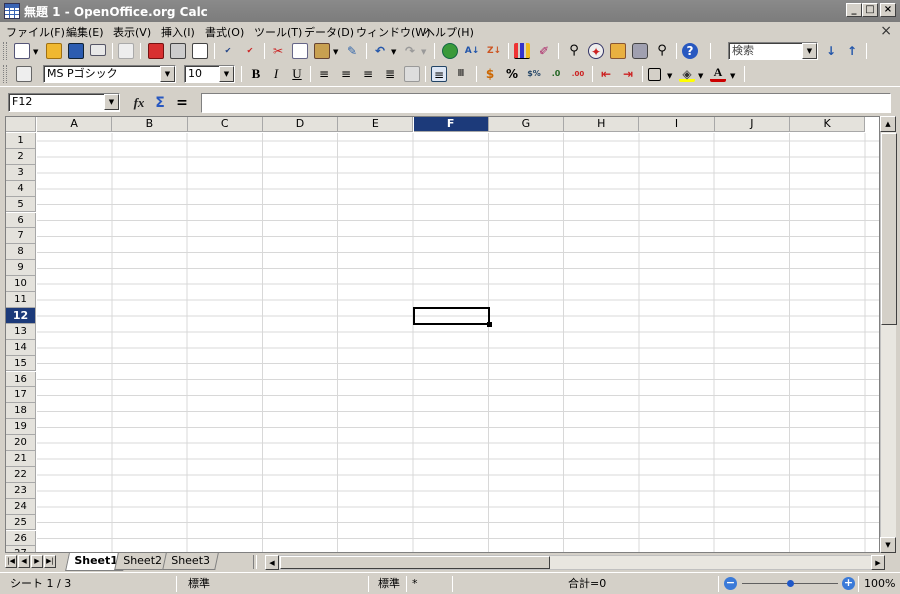 The width and height of the screenshot is (900, 594). What do you see at coordinates (21, 443) in the screenshot?
I see `row-header-20: 20` at bounding box center [21, 443].